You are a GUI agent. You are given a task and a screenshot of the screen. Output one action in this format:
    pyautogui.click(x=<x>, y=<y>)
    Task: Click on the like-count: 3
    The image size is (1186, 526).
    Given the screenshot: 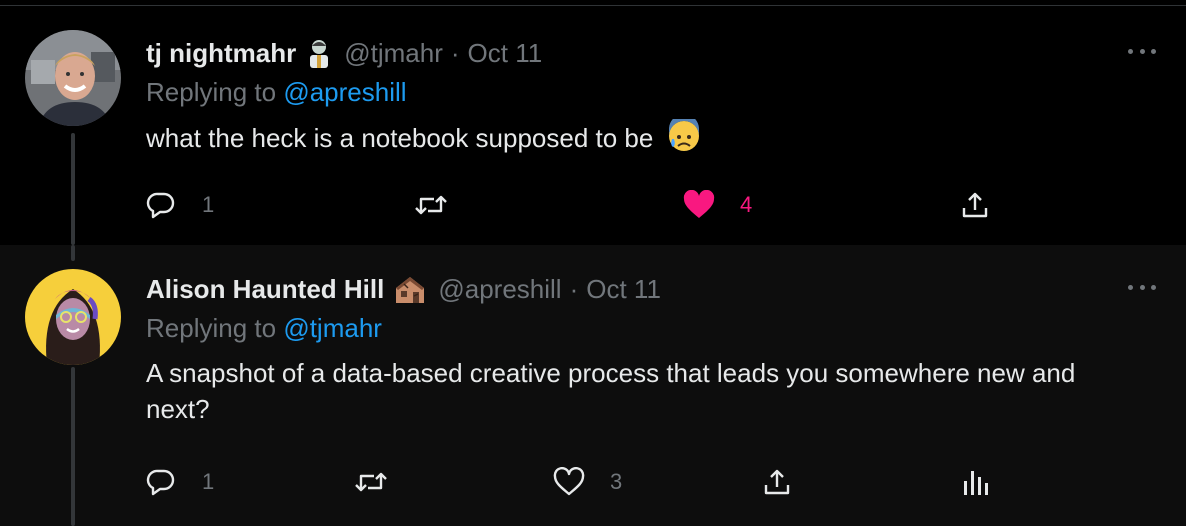 What is the action you would take?
    pyautogui.click(x=616, y=481)
    